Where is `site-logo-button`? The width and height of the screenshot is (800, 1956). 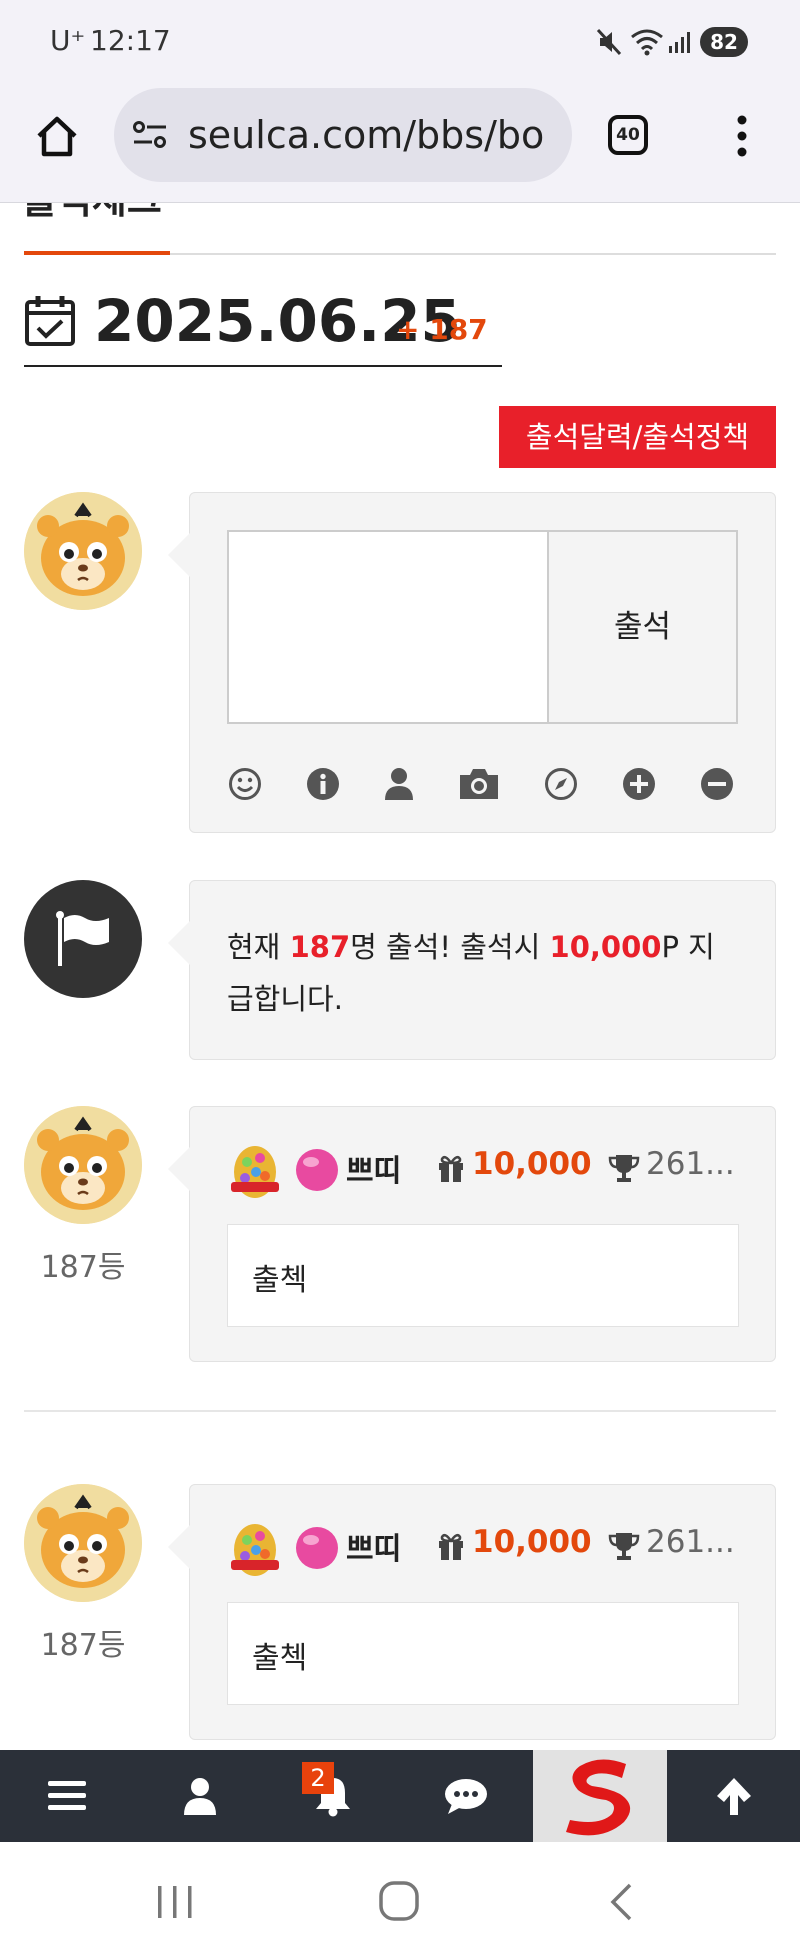
site-logo-button is located at coordinates (600, 1796).